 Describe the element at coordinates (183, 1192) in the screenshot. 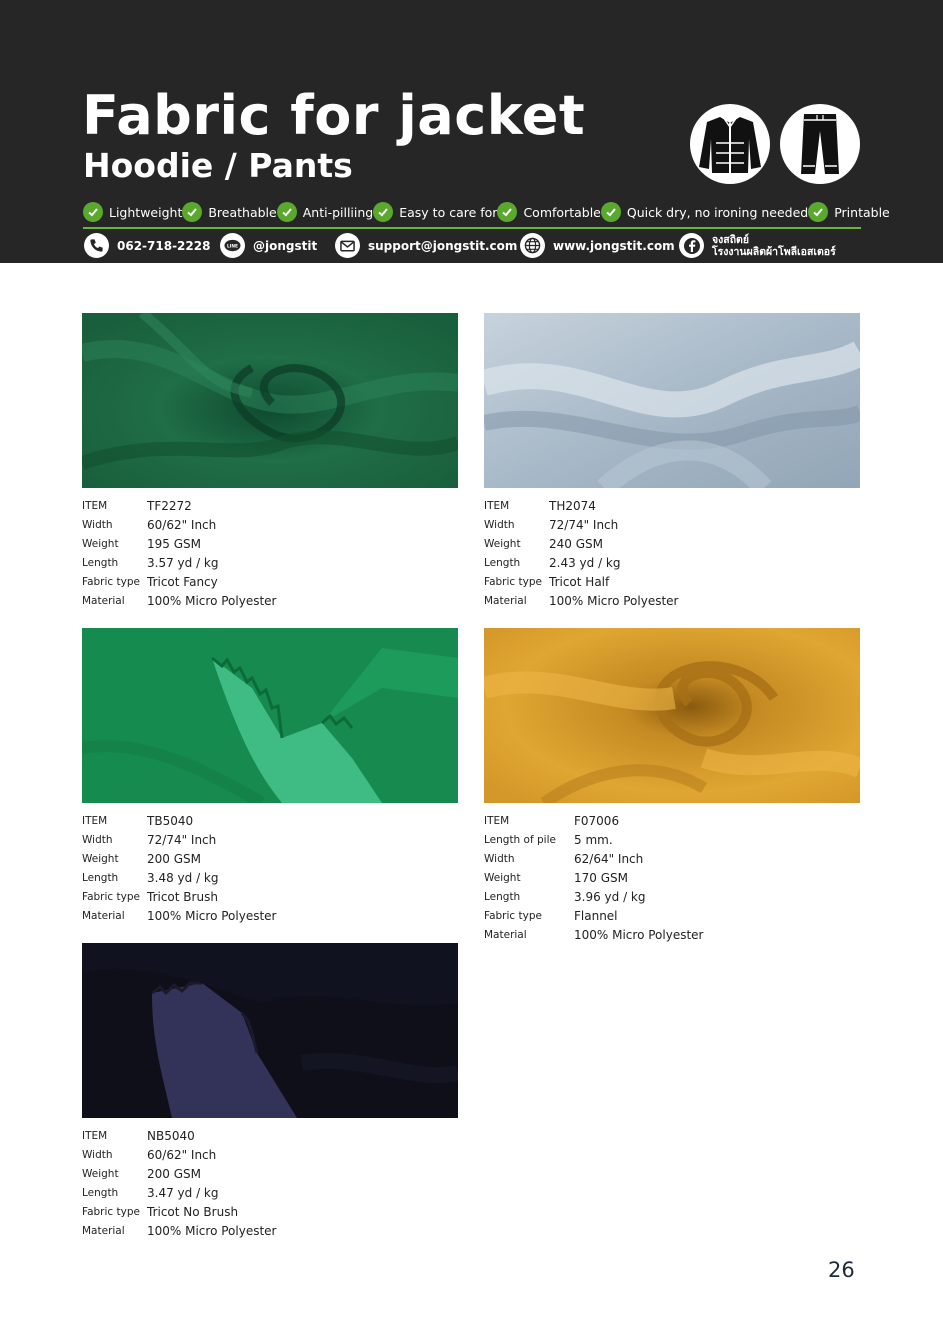

I see `spec-value: 3.47 yd / kg` at that location.